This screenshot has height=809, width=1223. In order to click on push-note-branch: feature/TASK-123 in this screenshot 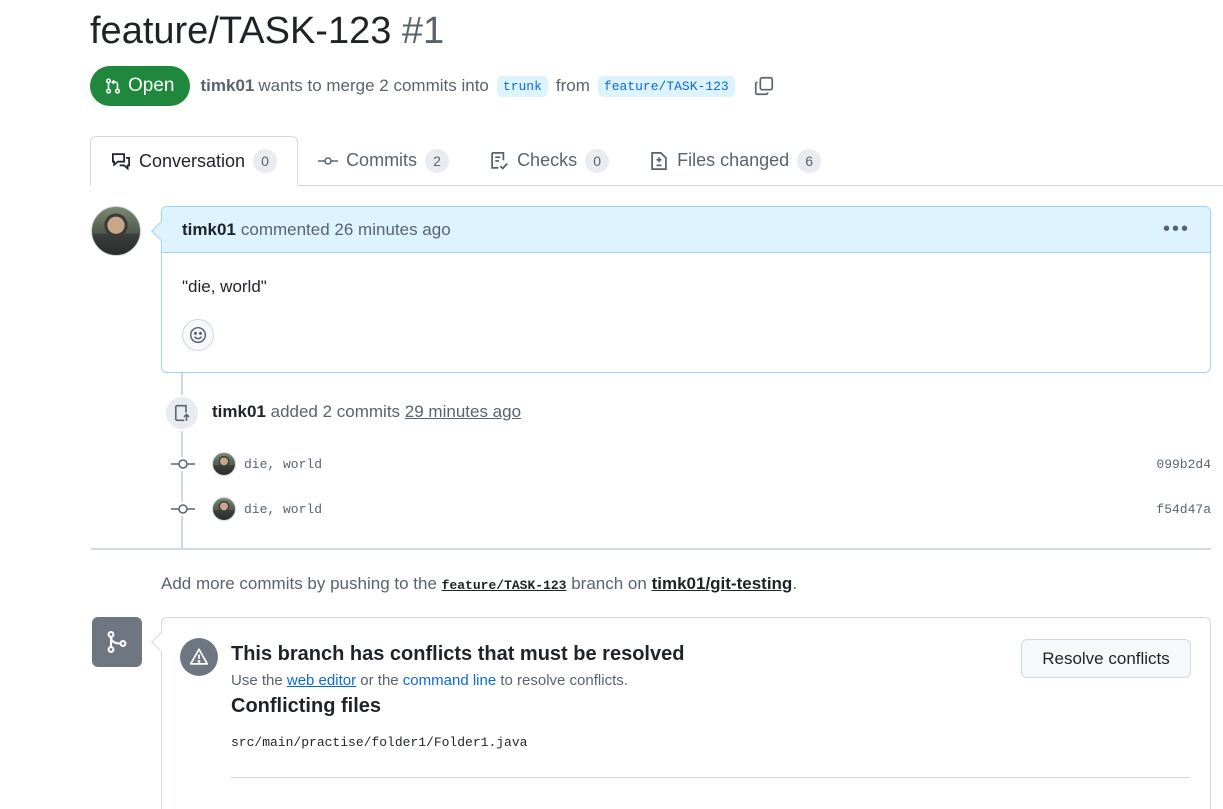, I will do `click(504, 585)`.